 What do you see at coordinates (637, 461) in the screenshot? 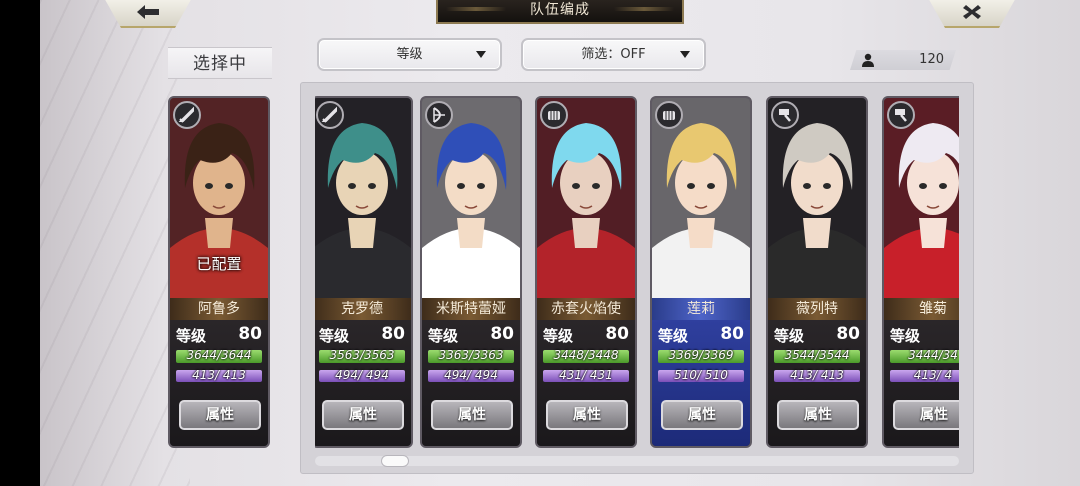
I see `horizontal-scrollbar` at bounding box center [637, 461].